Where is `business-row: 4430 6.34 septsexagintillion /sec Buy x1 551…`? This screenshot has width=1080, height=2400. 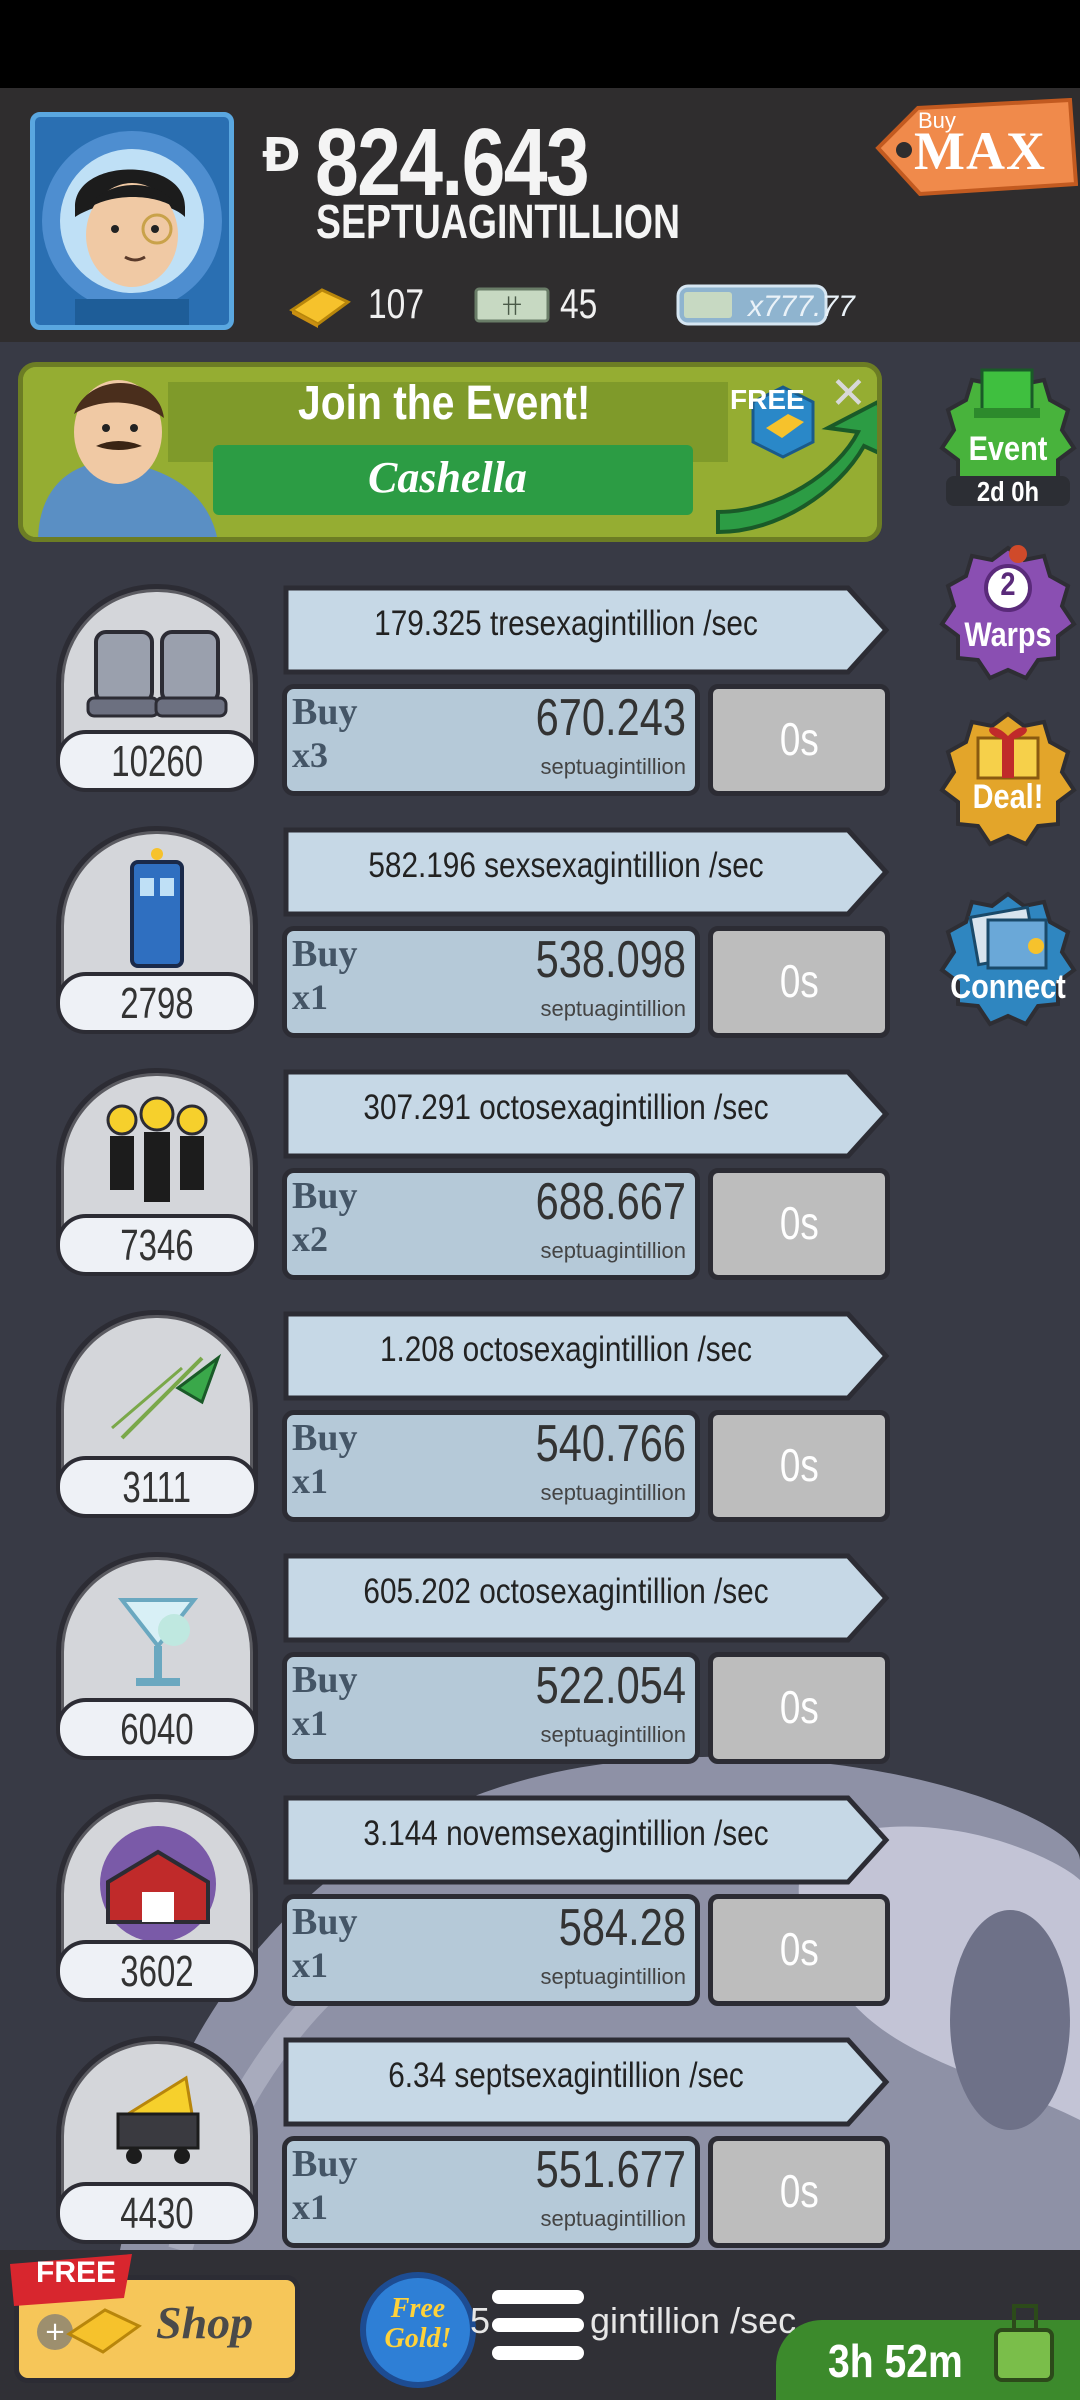 business-row: 4430 6.34 septsexagintillion /sec Buy x1 551… is located at coordinates (450, 2151).